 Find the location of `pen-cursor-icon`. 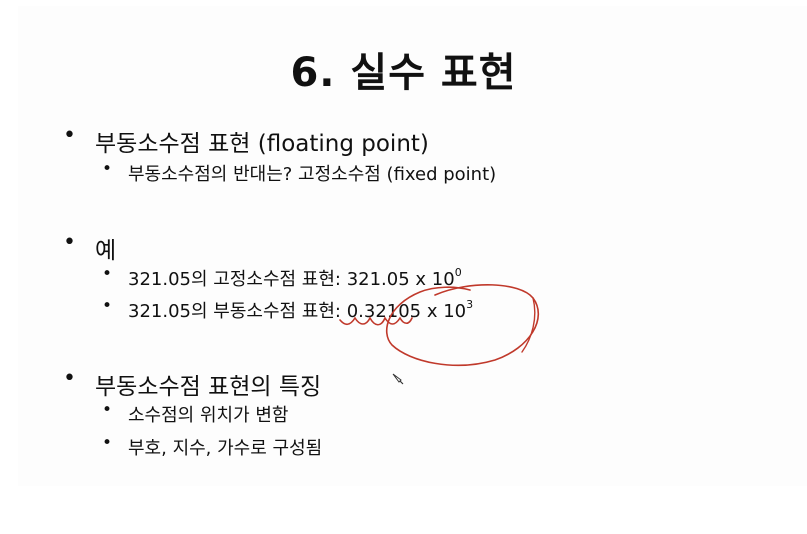

pen-cursor-icon is located at coordinates (398, 379).